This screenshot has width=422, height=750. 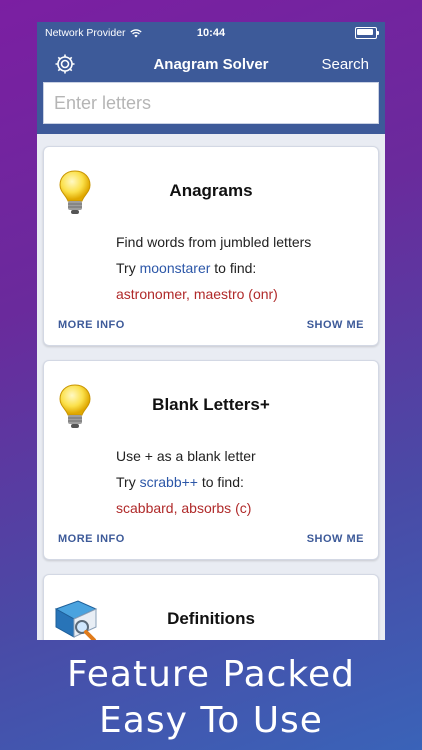 What do you see at coordinates (175, 268) in the screenshot?
I see `example-word-link: moonstarer` at bounding box center [175, 268].